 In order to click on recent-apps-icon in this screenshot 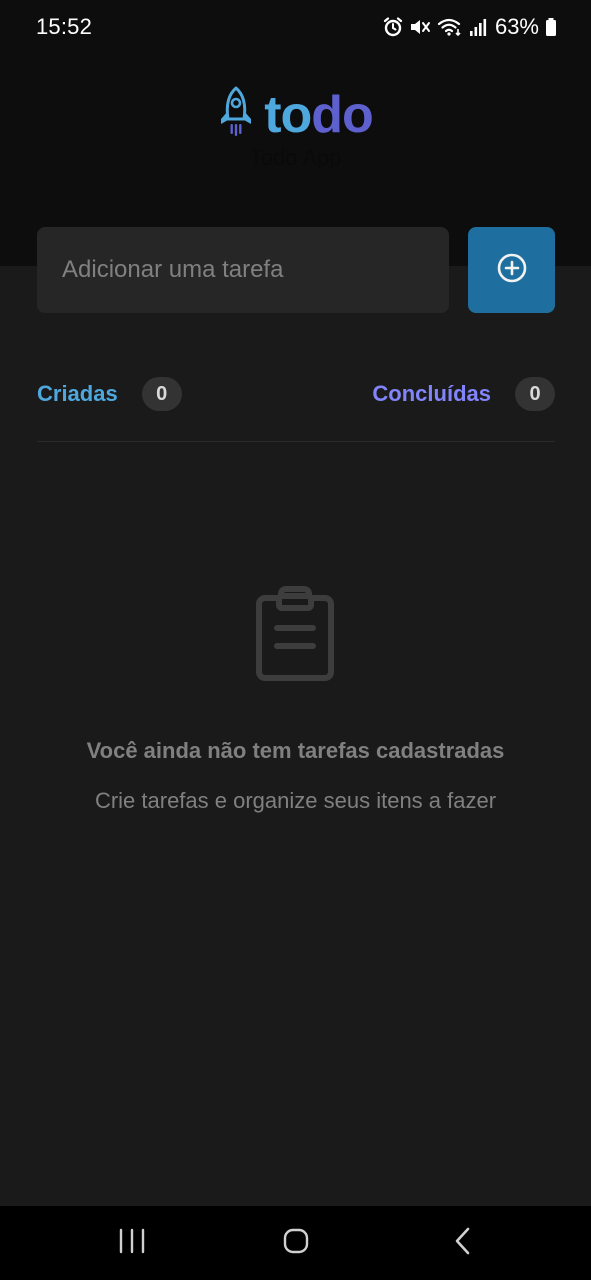, I will do `click(132, 1243)`.